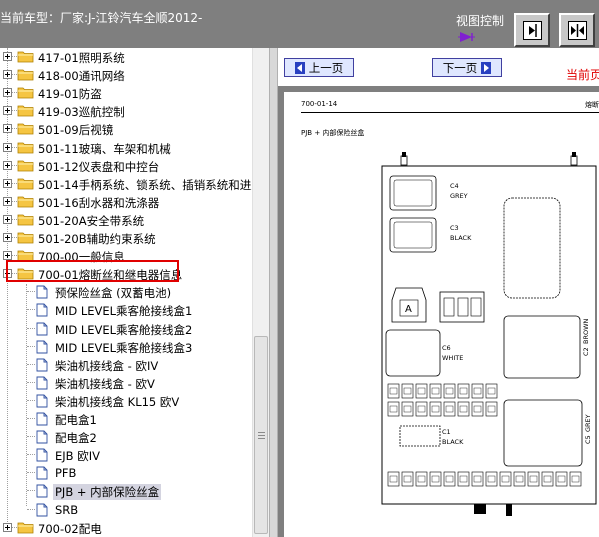 The height and width of the screenshot is (537, 599). What do you see at coordinates (126, 455) in the screenshot?
I see `tree-document-item: EJB 欧IV` at bounding box center [126, 455].